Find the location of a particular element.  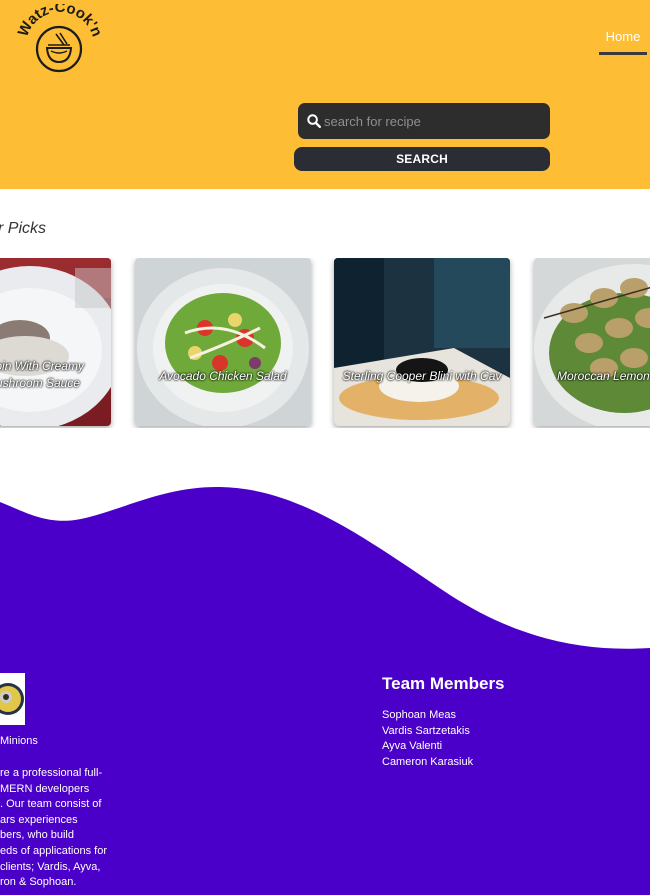

team-name: Minions is located at coordinates (19, 741).